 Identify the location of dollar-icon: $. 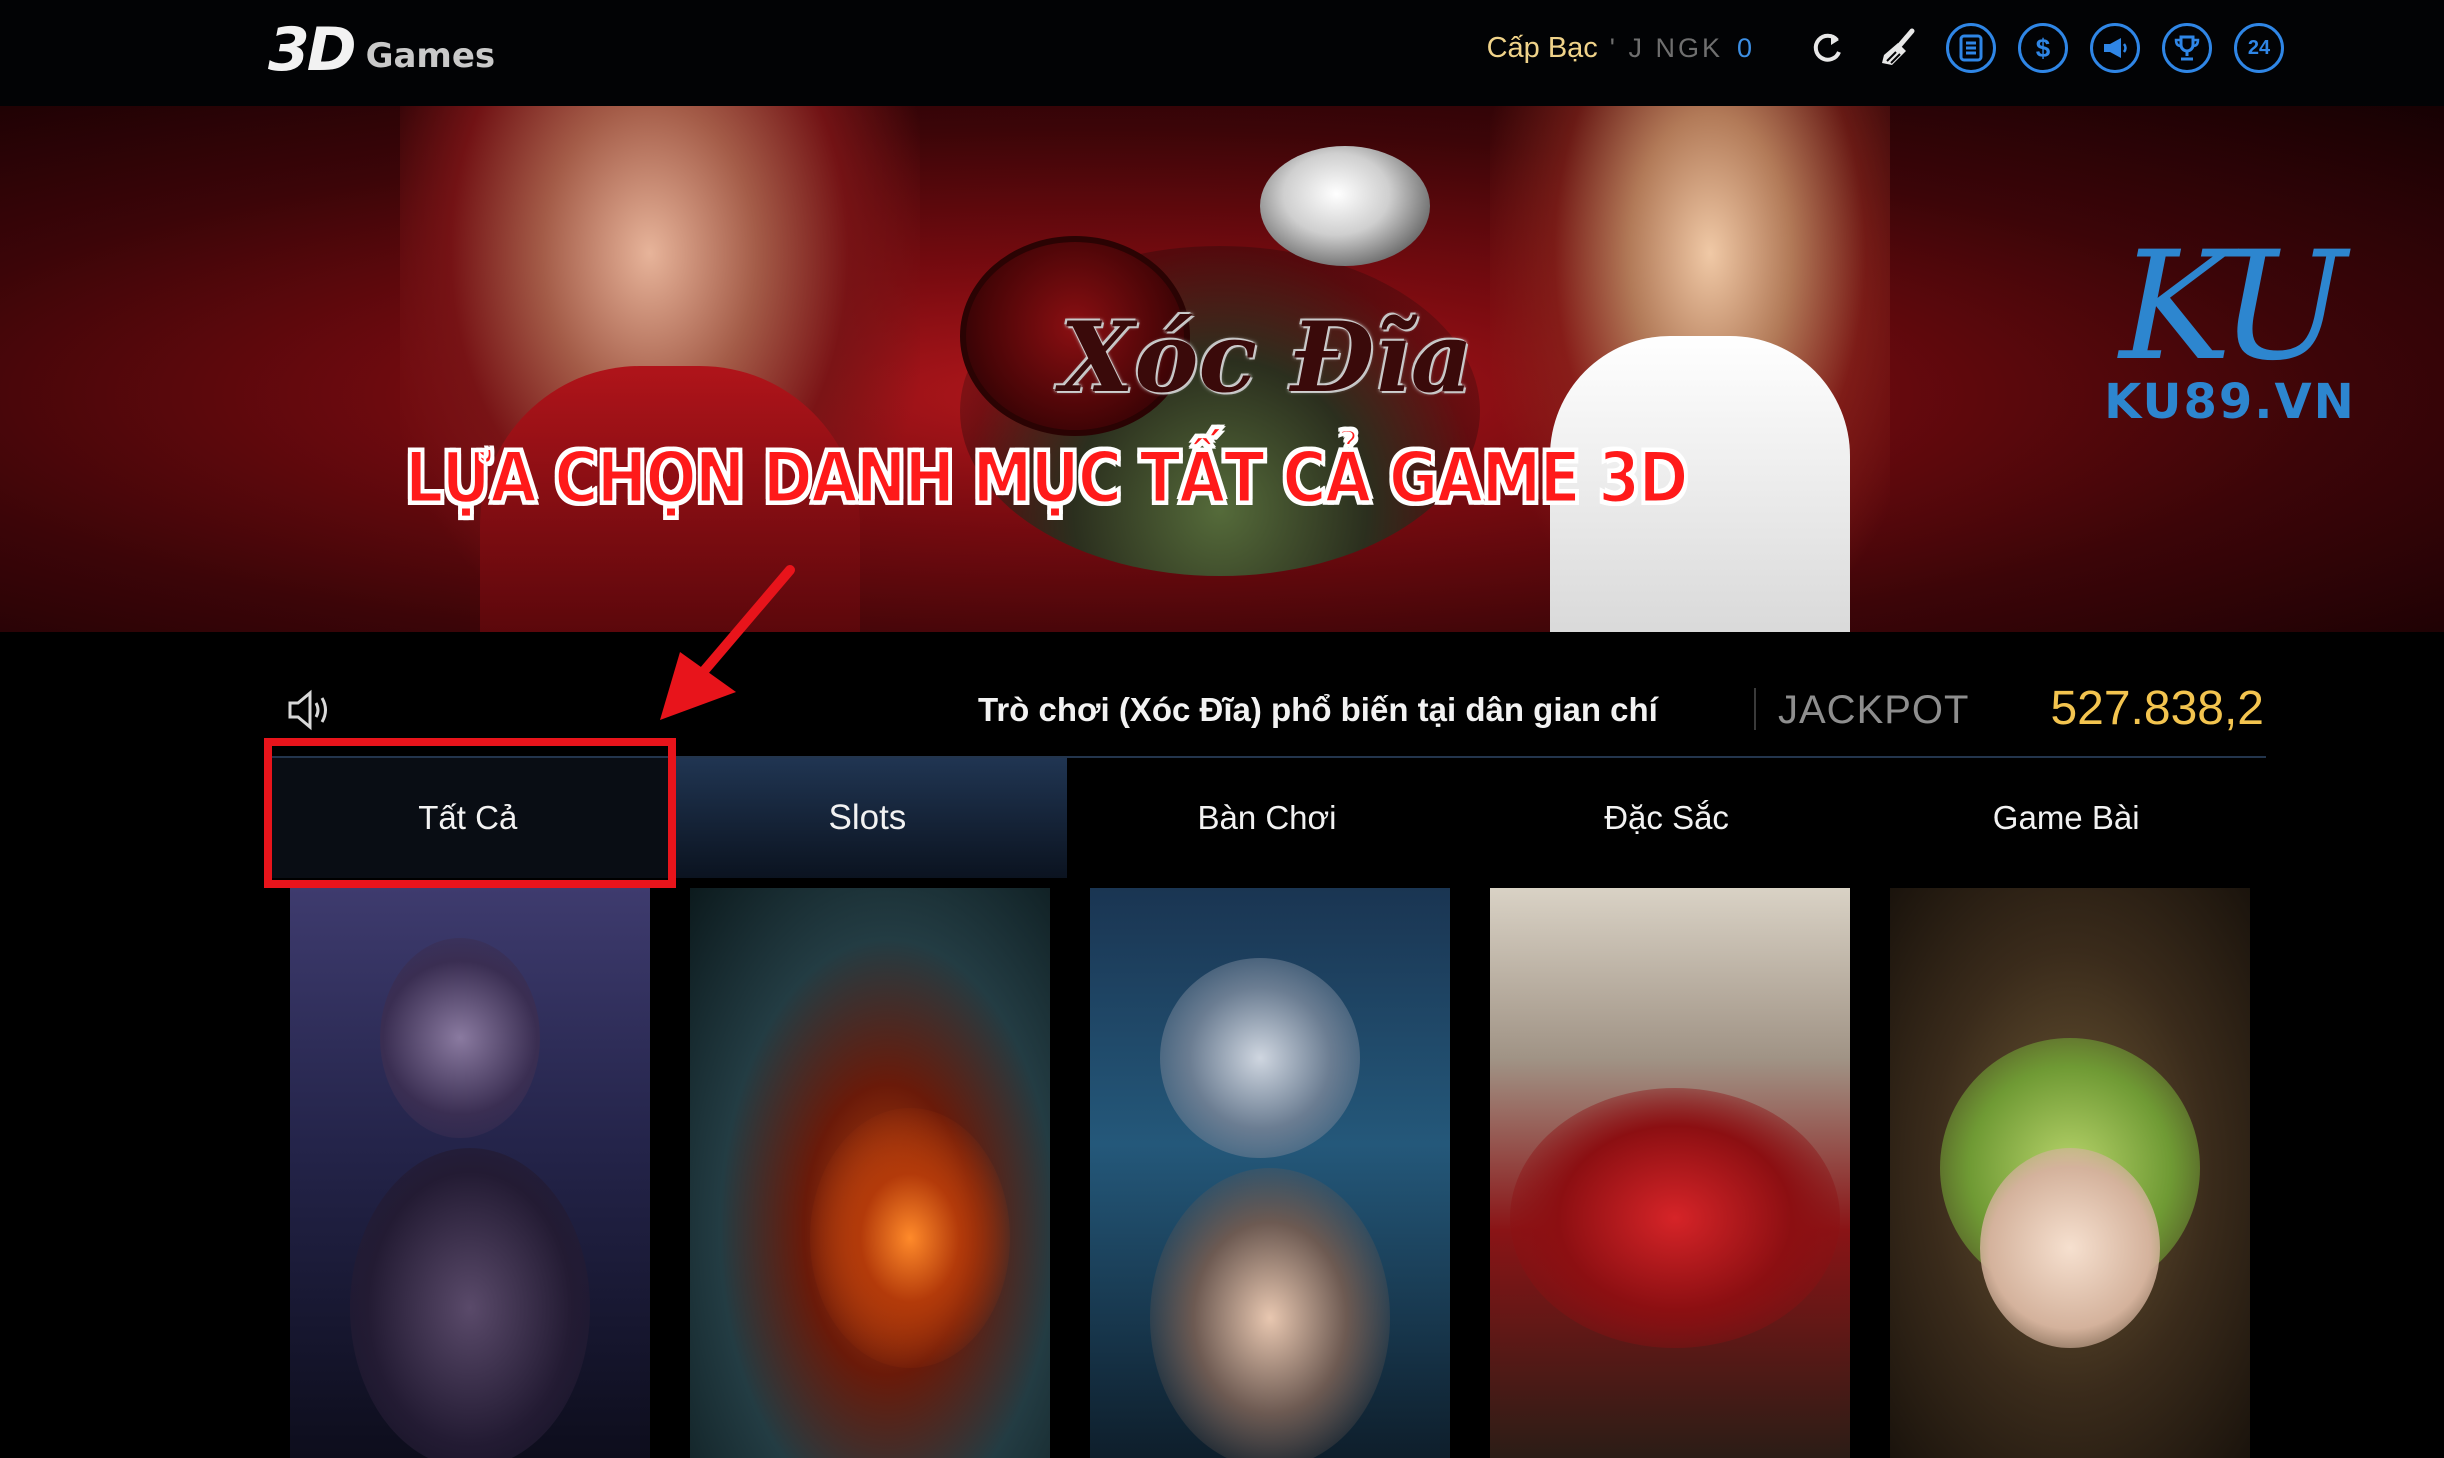
(2043, 48).